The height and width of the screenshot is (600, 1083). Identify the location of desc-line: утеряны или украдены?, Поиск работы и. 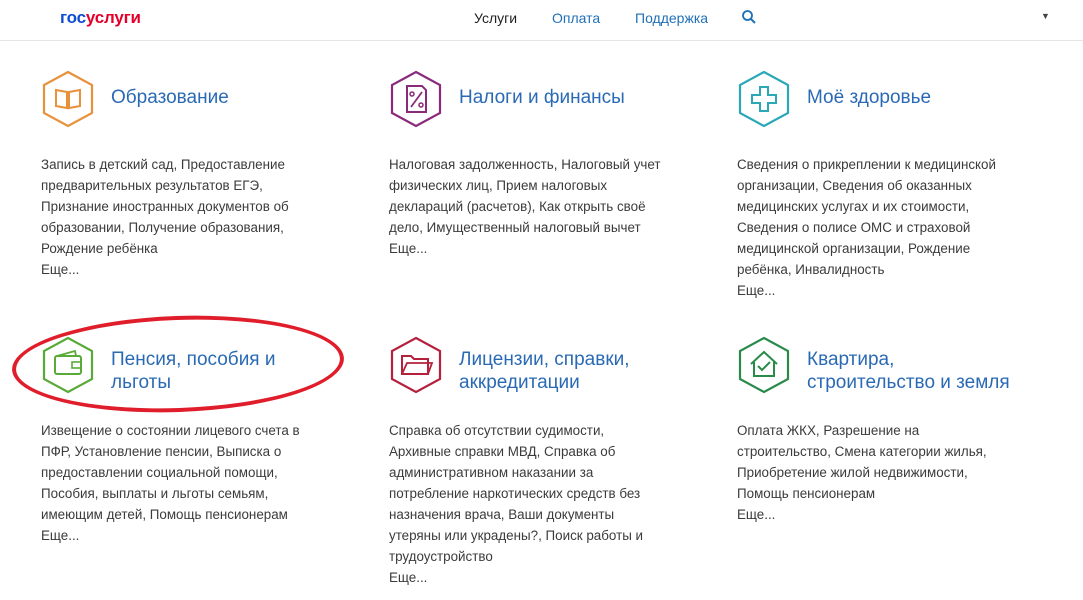
(534, 535).